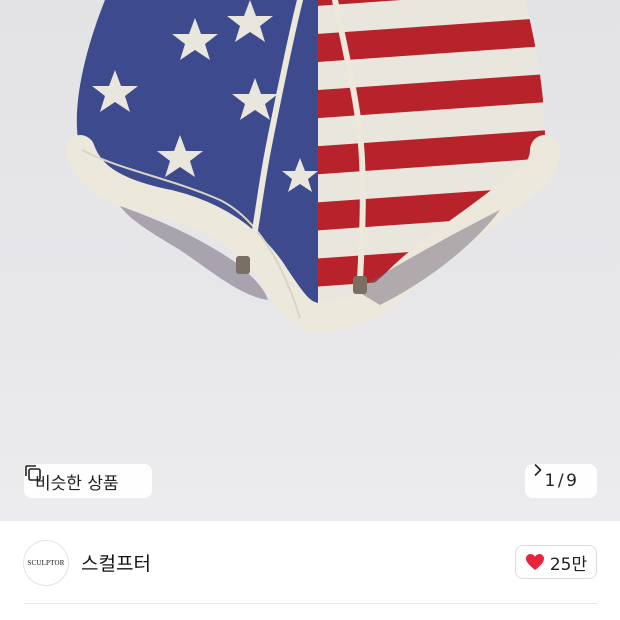  Describe the element at coordinates (33, 473) in the screenshot. I see `similar-products-icon` at that location.